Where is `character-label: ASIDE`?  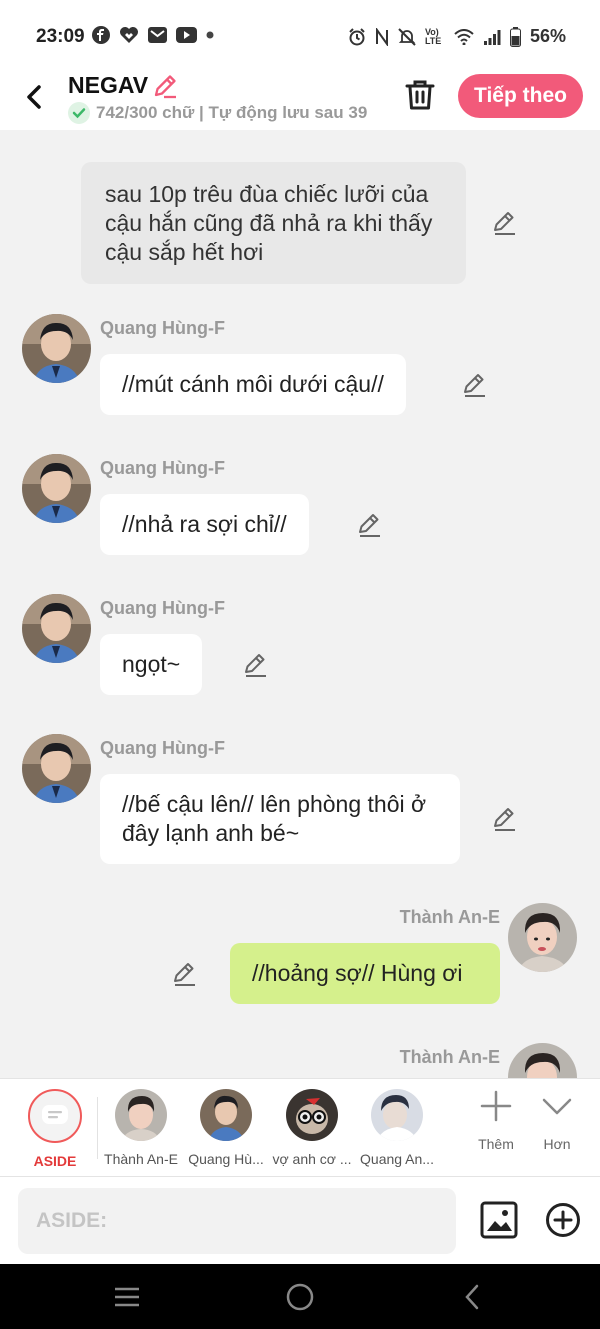 character-label: ASIDE is located at coordinates (55, 1161).